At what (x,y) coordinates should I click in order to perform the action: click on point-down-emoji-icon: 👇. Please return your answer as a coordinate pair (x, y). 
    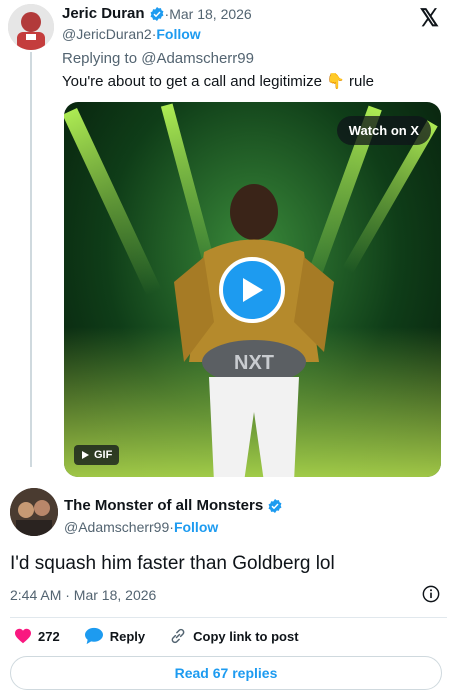
    Looking at the image, I should click on (335, 81).